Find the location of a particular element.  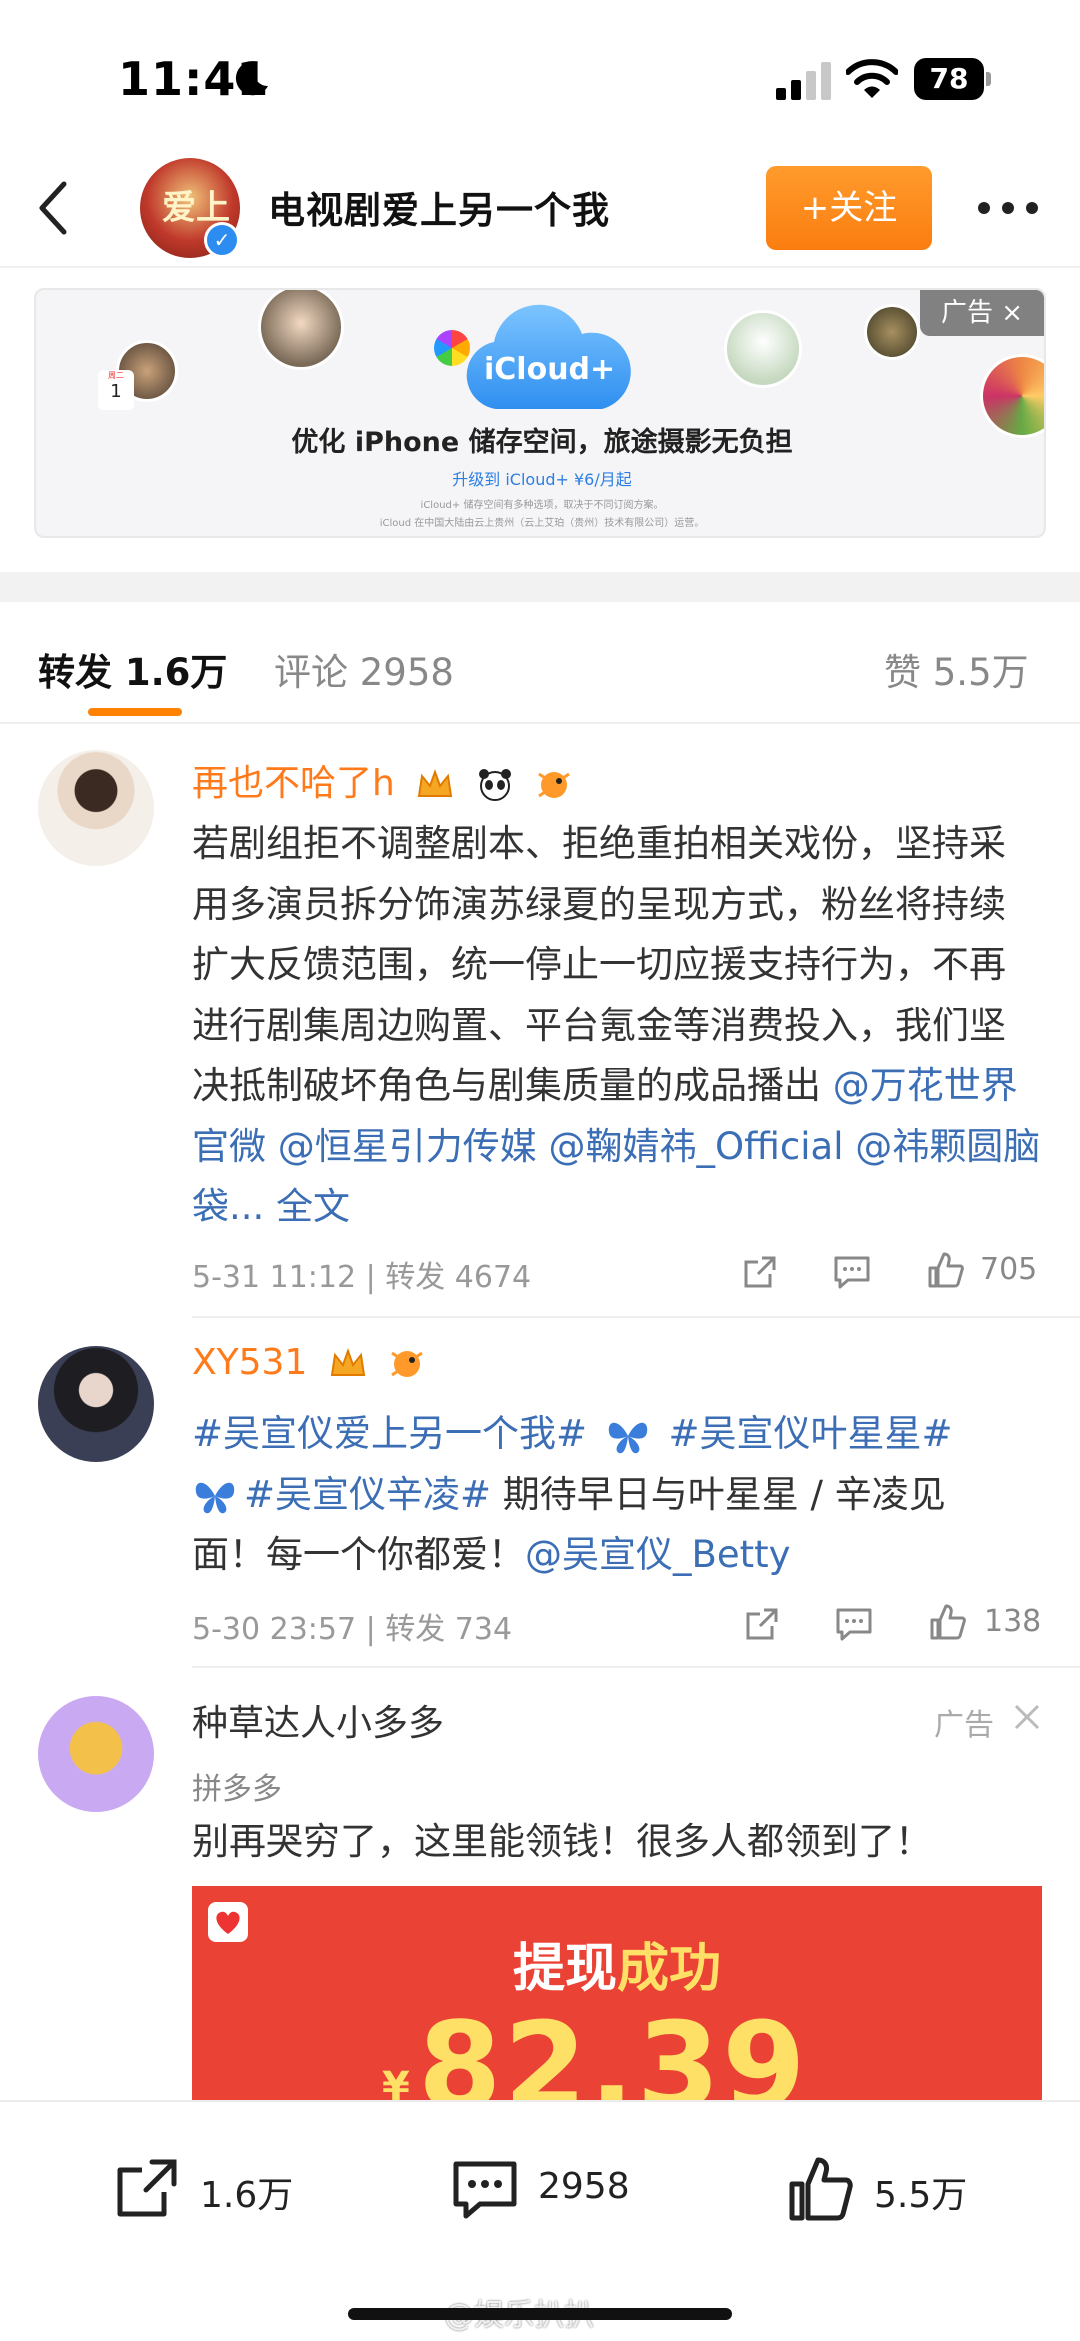

icloud-brand-text: iCloud+ is located at coordinates (550, 369).